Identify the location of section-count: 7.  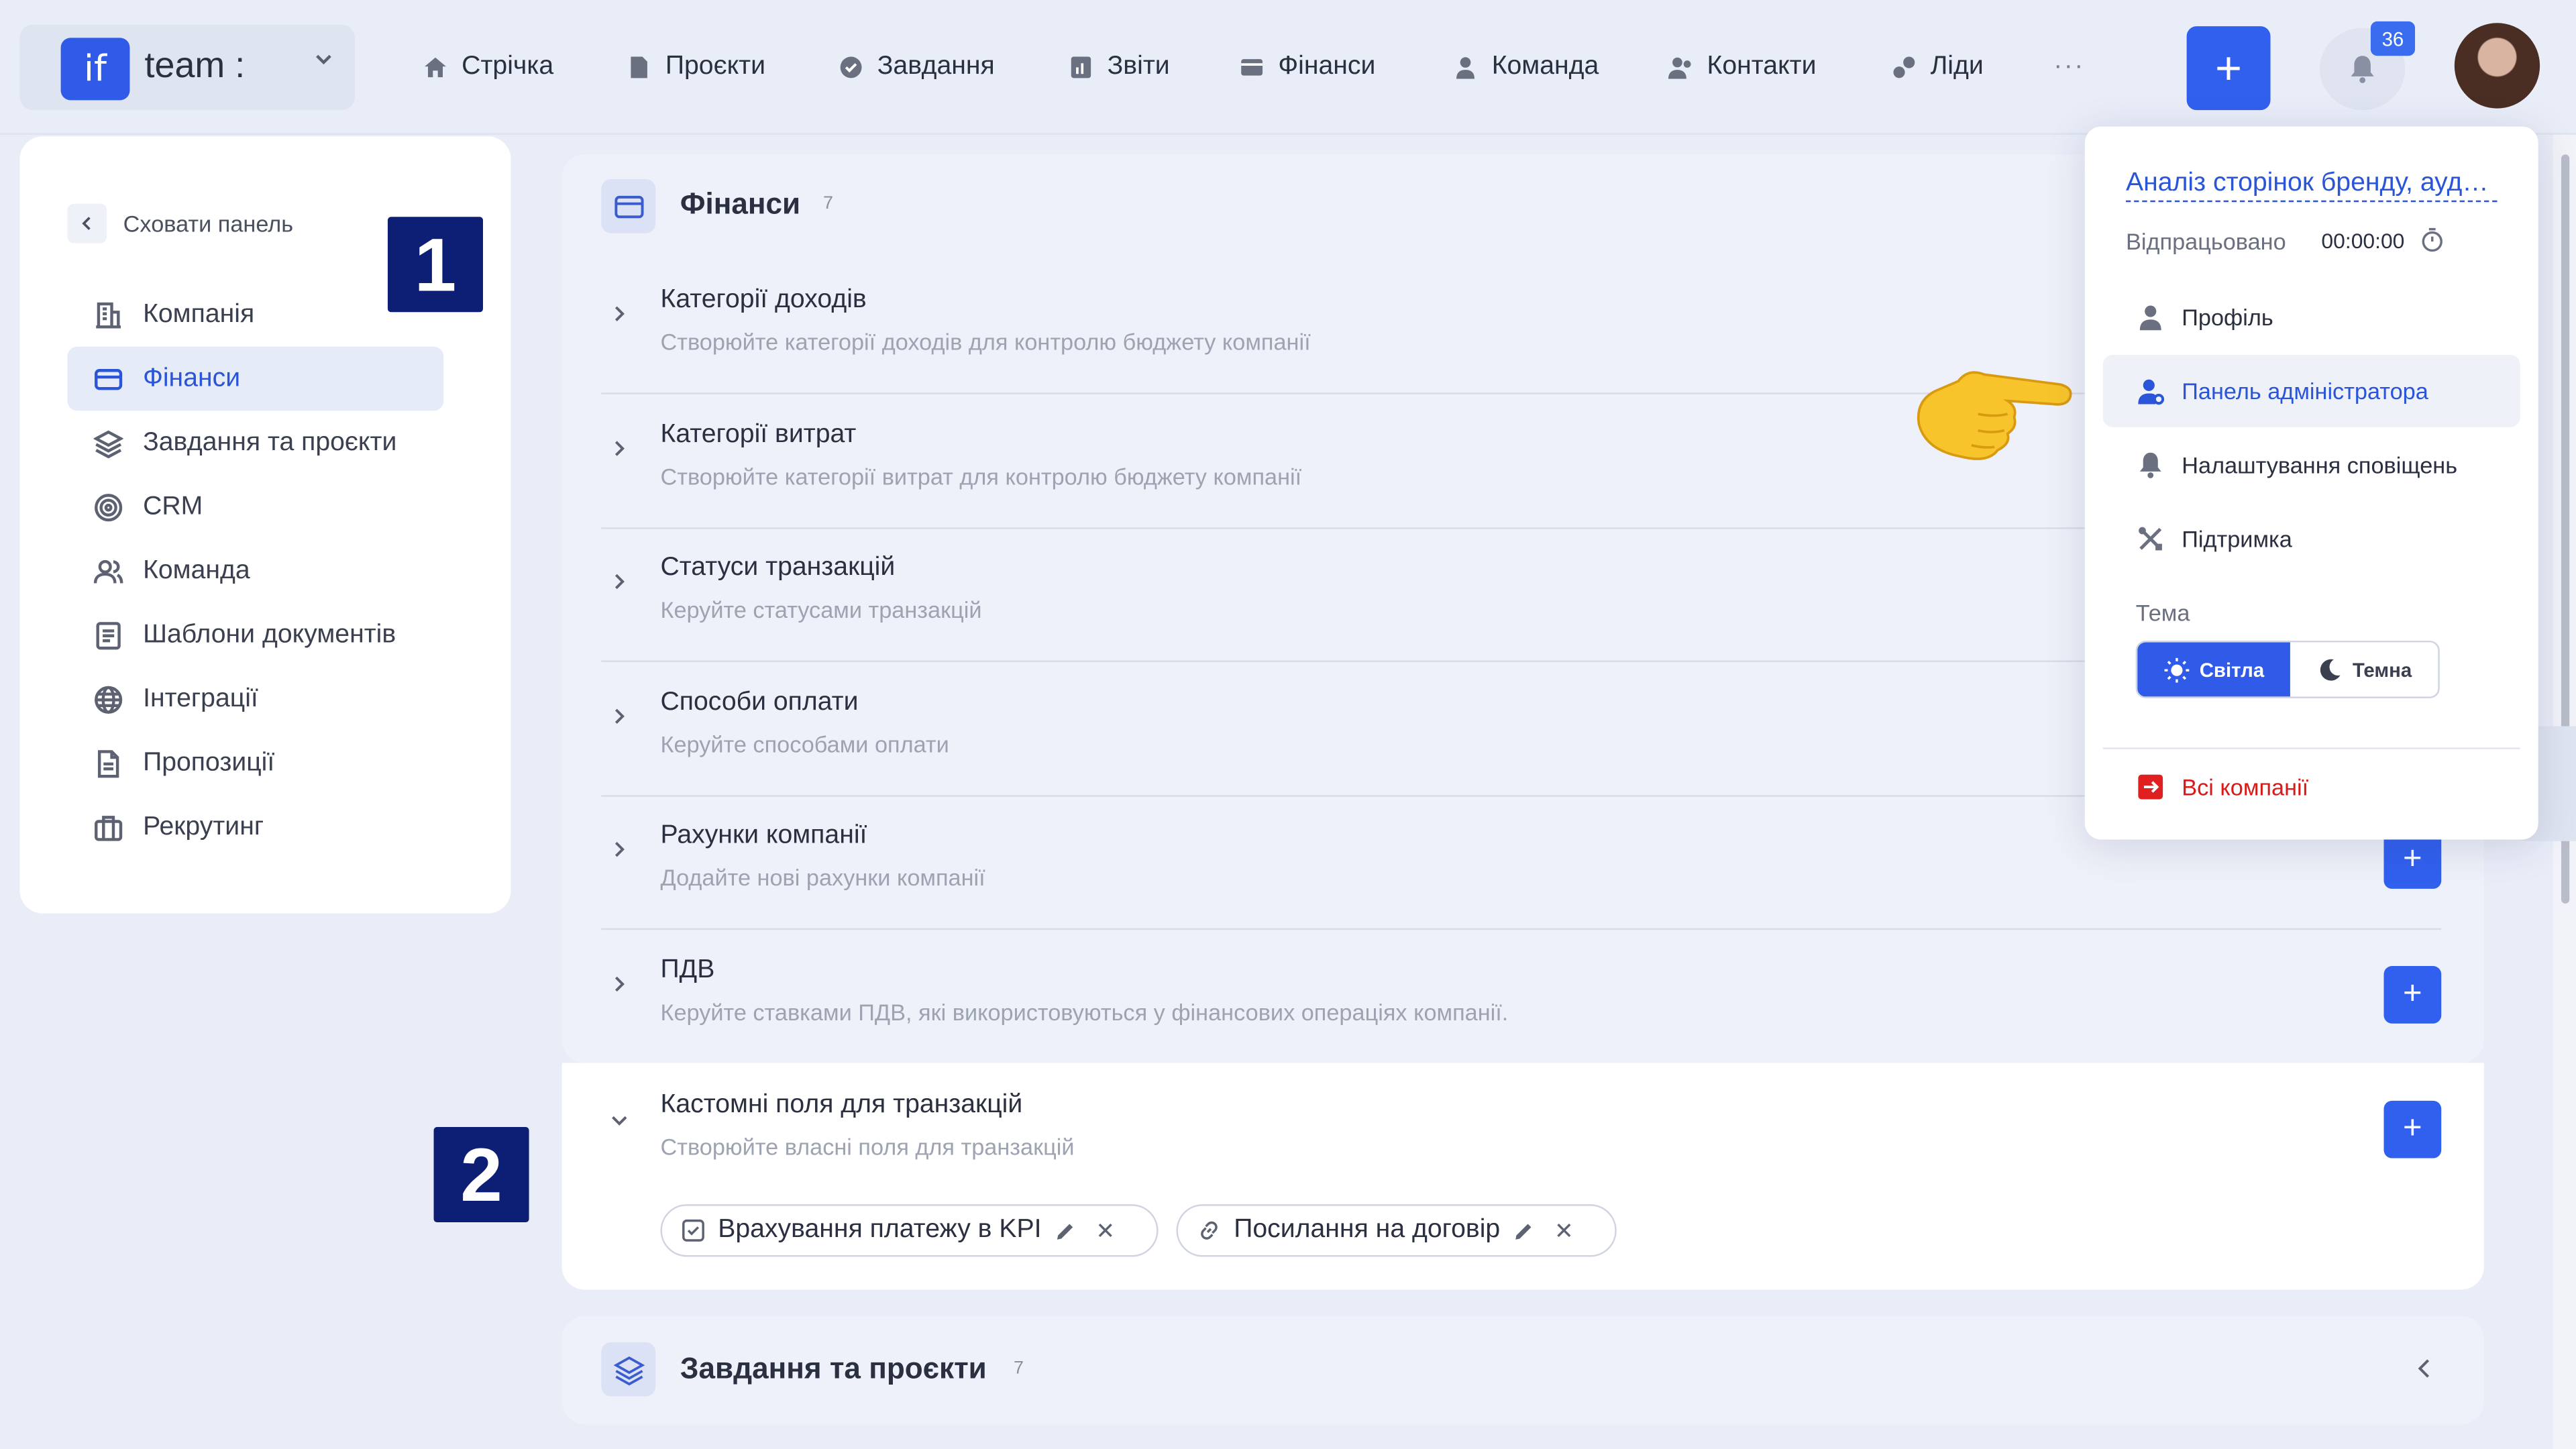
(1019, 1368).